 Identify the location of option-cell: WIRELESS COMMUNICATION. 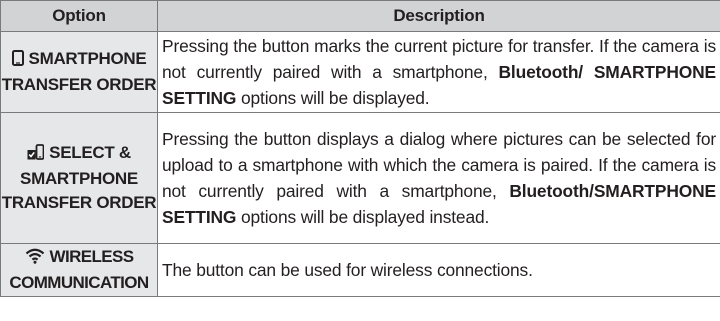
(79, 270).